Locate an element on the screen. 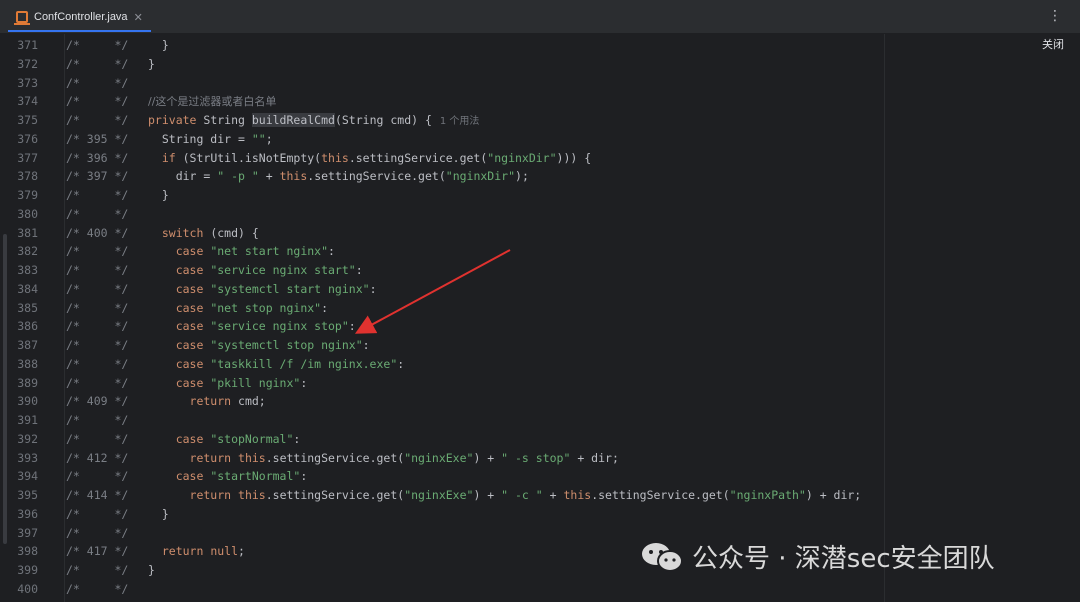  scrollbar is located at coordinates (5, 318).